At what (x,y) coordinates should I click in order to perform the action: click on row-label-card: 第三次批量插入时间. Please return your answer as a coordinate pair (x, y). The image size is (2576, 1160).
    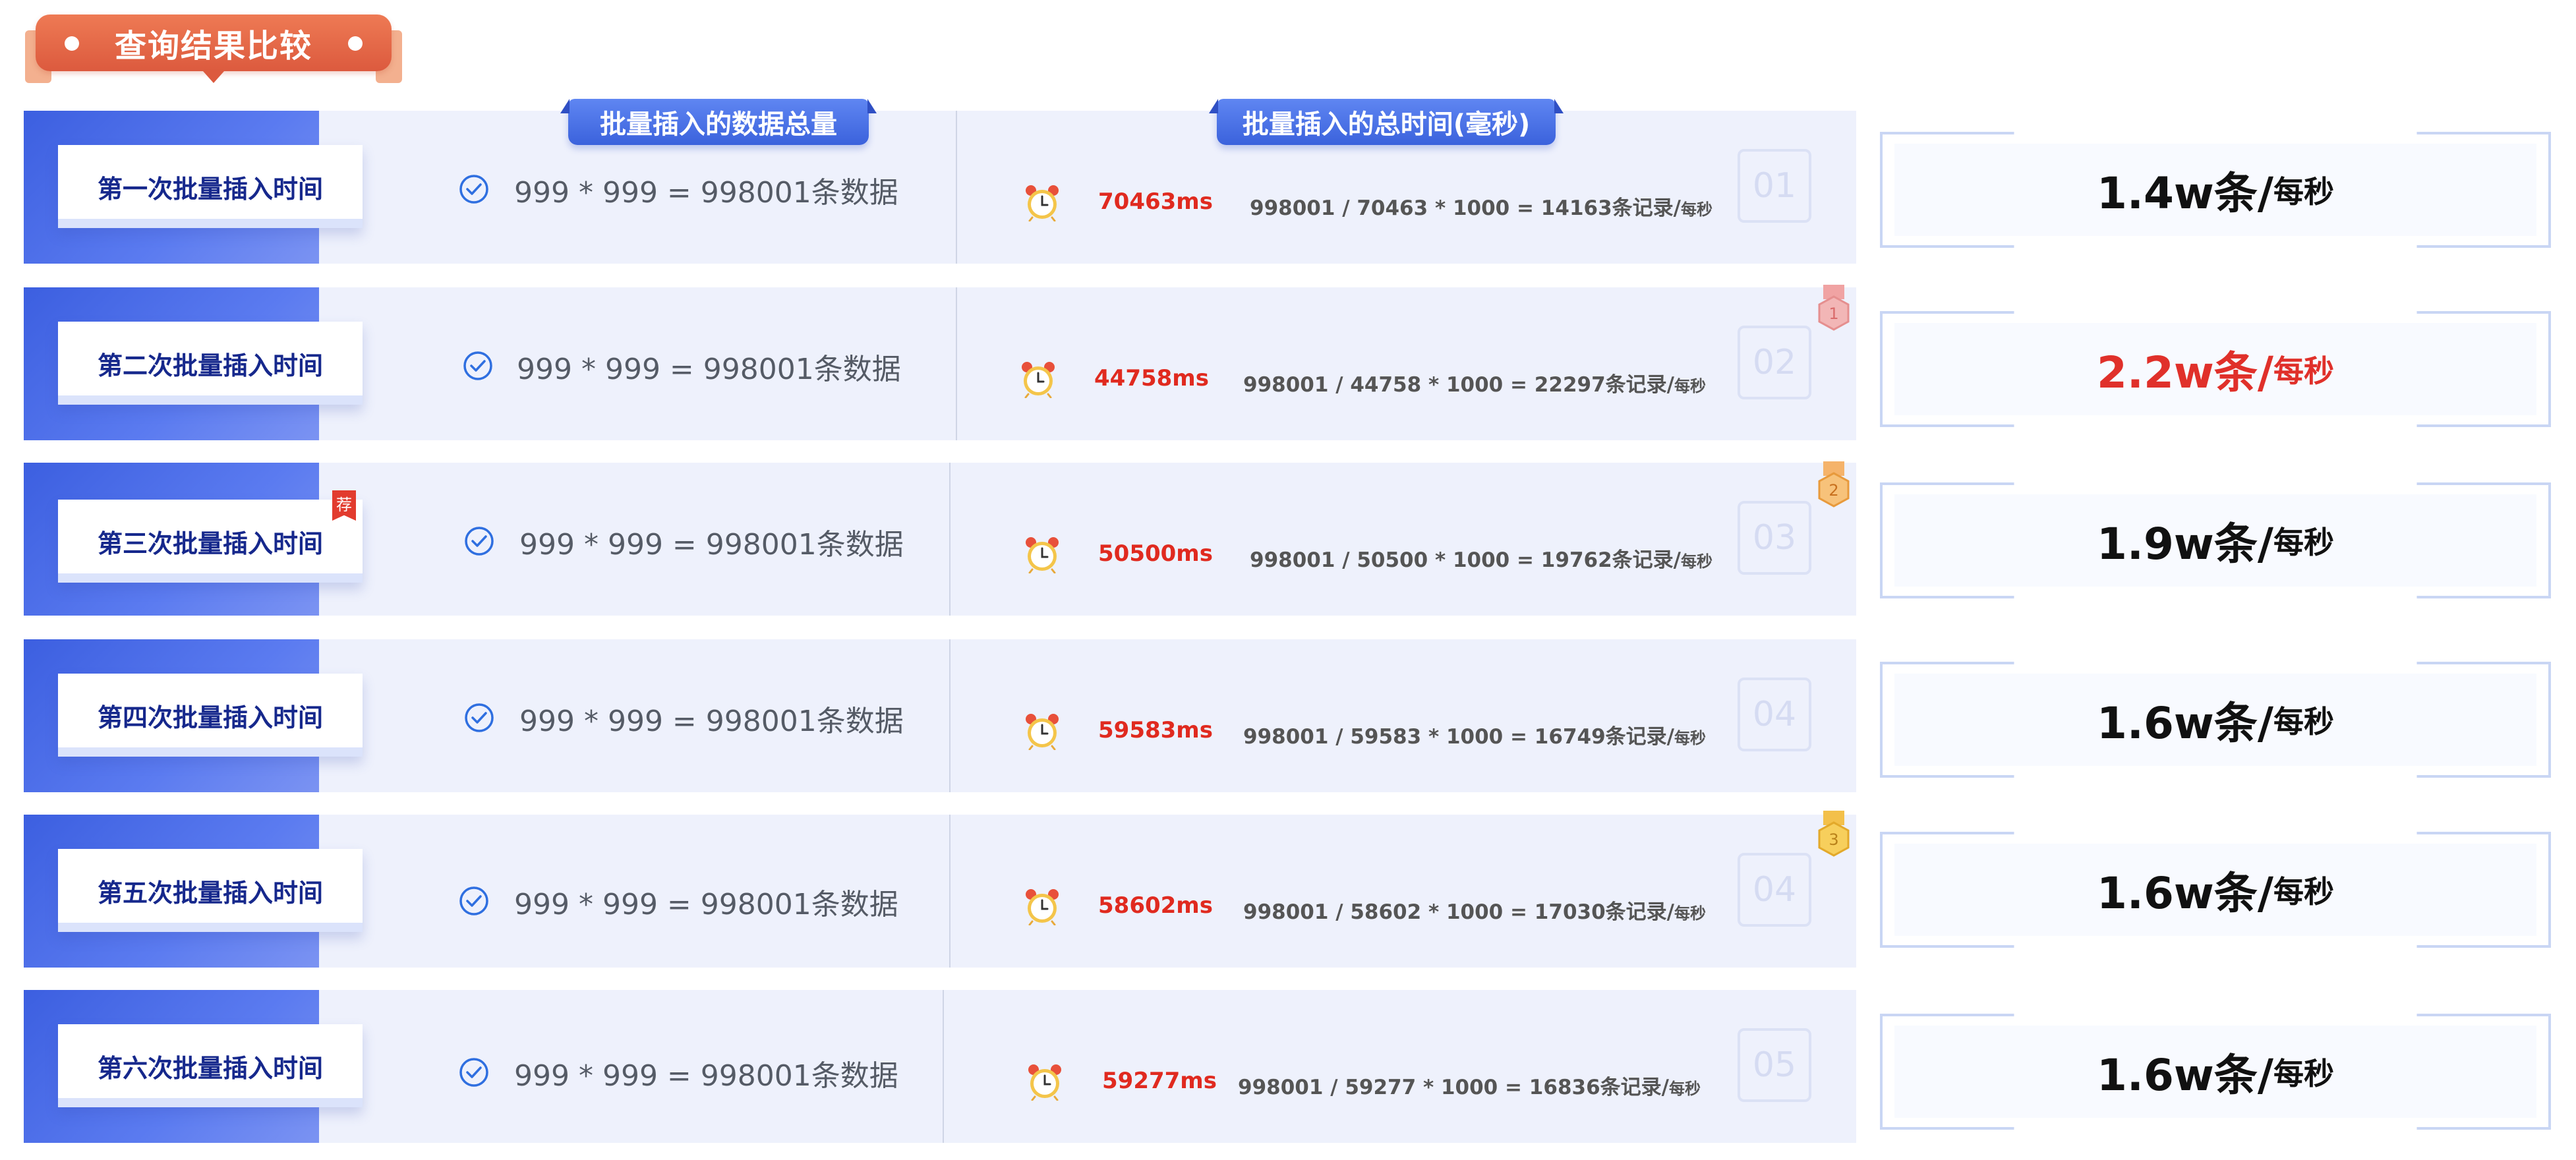
    Looking at the image, I should click on (210, 541).